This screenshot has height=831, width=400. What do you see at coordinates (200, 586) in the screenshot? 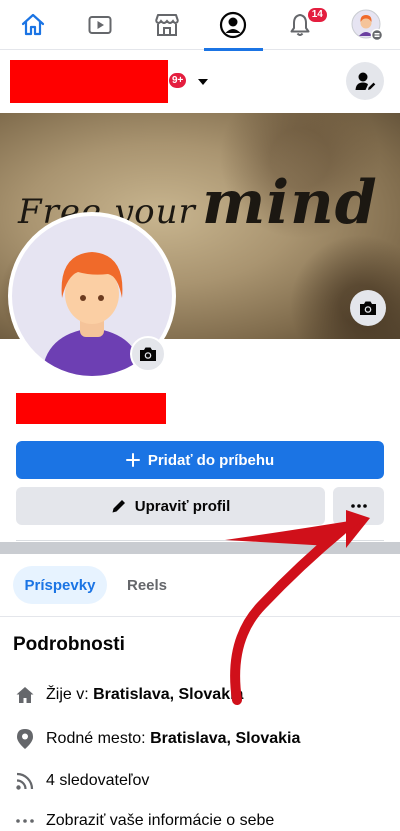
I see `profile-tabs: Príspevky Reels` at bounding box center [200, 586].